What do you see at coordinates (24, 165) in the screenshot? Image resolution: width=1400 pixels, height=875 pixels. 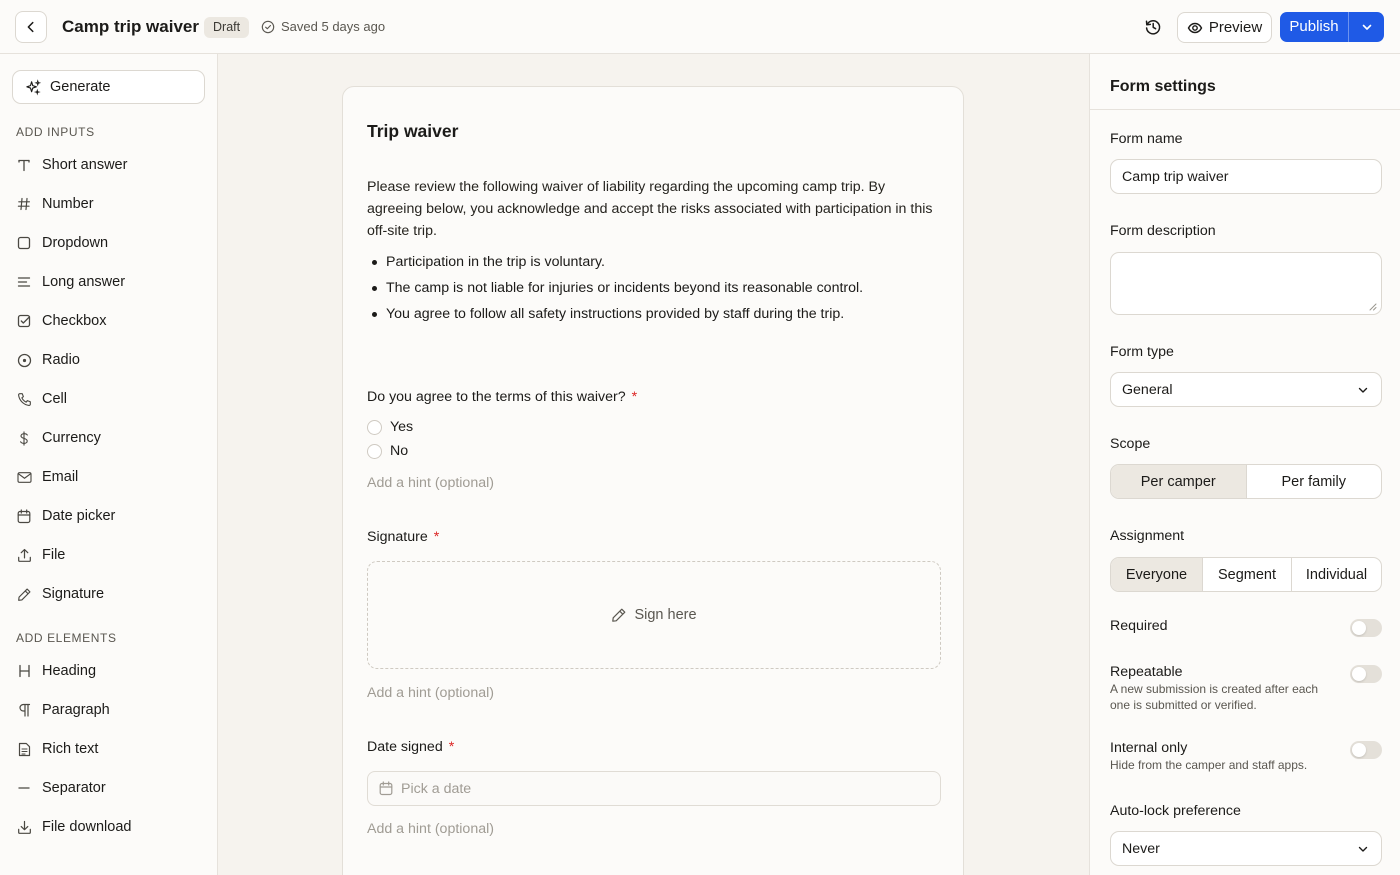 I see `text-t-icon` at bounding box center [24, 165].